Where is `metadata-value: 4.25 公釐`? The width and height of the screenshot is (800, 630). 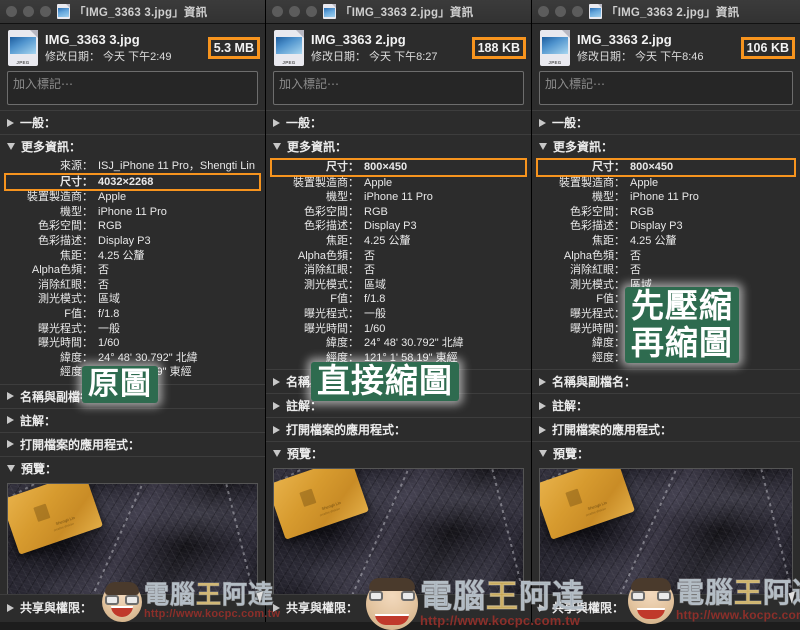
metadata-value: 4.25 公釐 is located at coordinates (387, 240).